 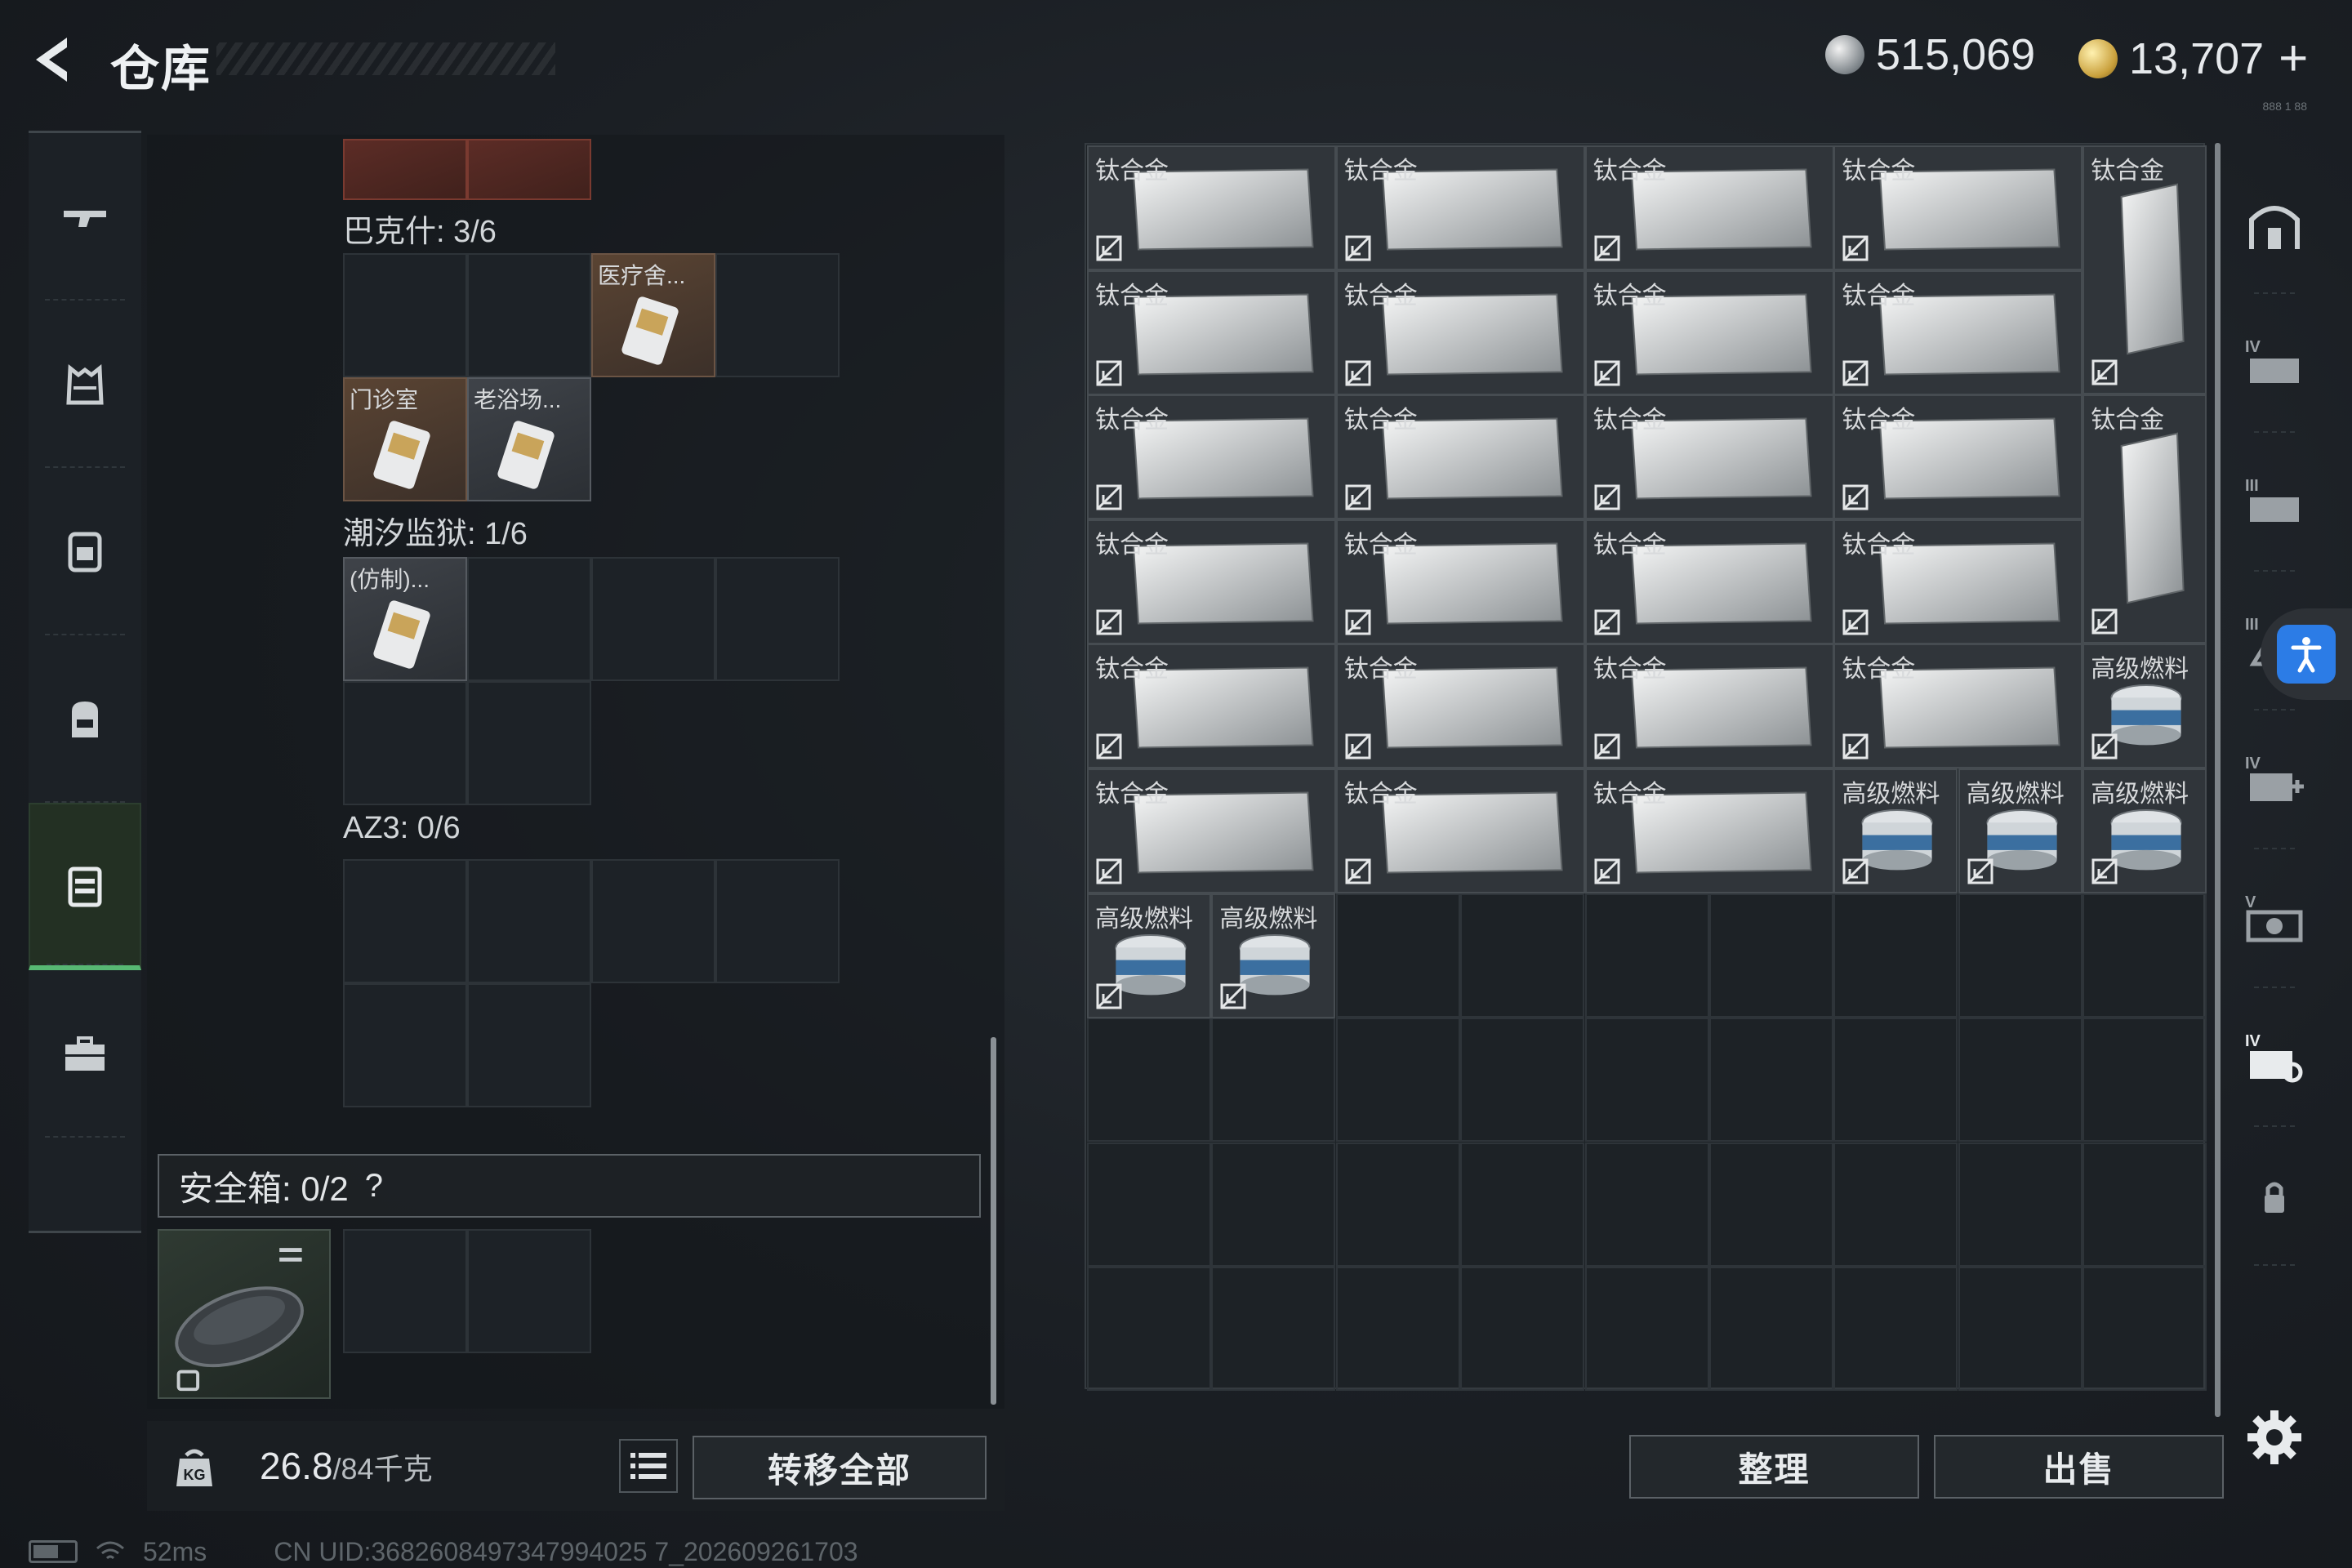 I want to click on rail-locked, so click(x=2274, y=1196).